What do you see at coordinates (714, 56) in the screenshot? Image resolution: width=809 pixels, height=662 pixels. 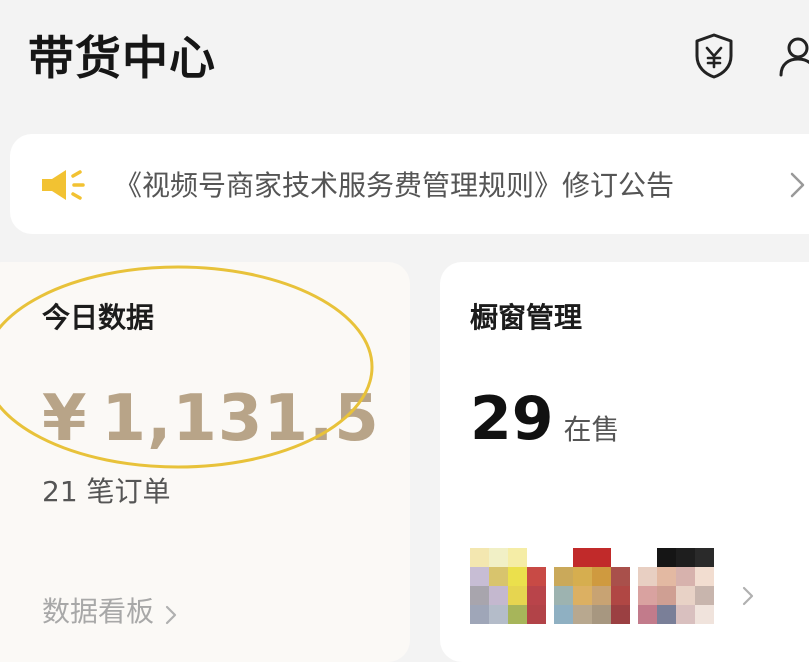 I see `shield-yen-icon` at bounding box center [714, 56].